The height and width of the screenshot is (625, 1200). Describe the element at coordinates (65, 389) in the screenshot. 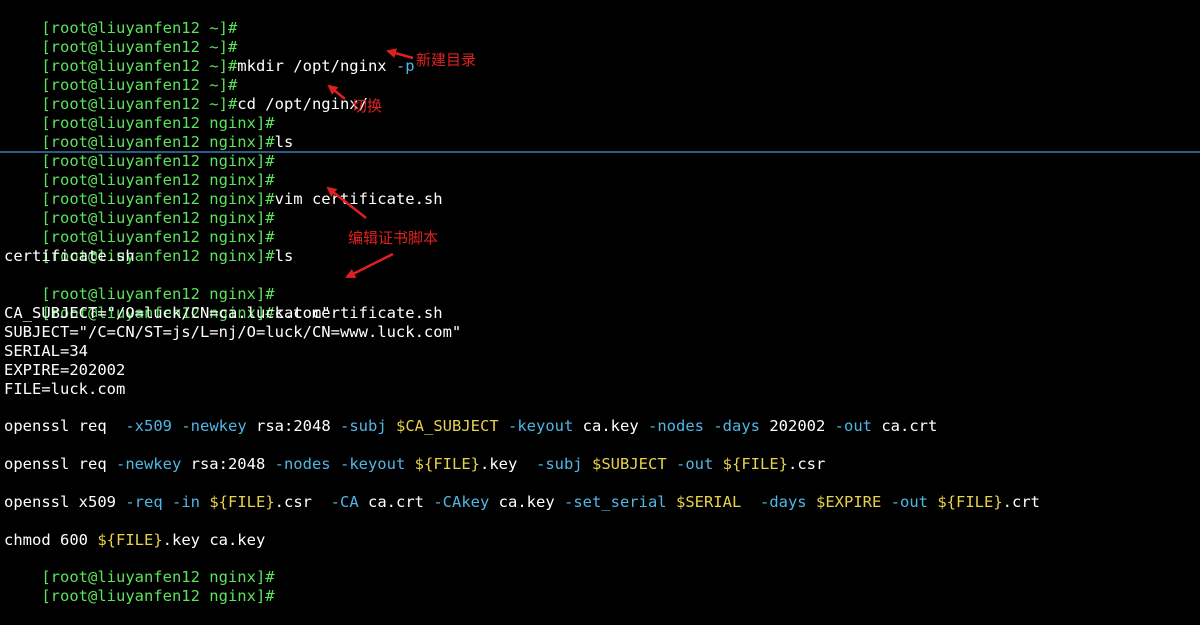

I see `file-line: FILE=luck.com` at that location.